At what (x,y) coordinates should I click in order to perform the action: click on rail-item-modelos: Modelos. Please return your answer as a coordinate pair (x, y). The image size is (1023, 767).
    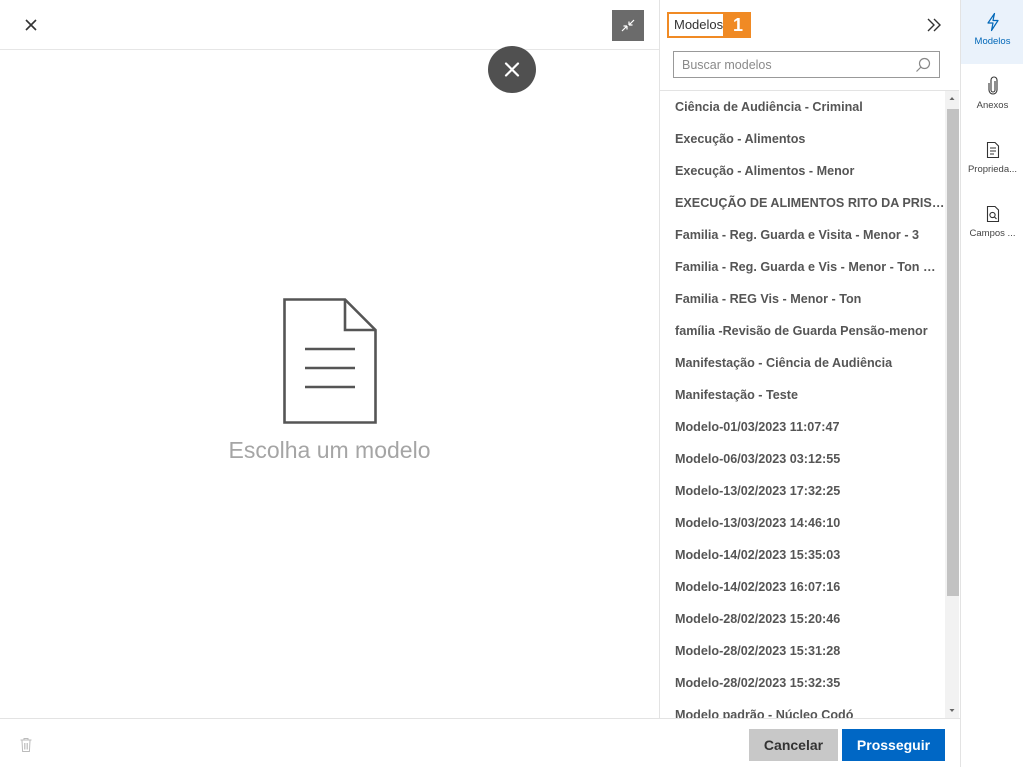
    Looking at the image, I should click on (992, 32).